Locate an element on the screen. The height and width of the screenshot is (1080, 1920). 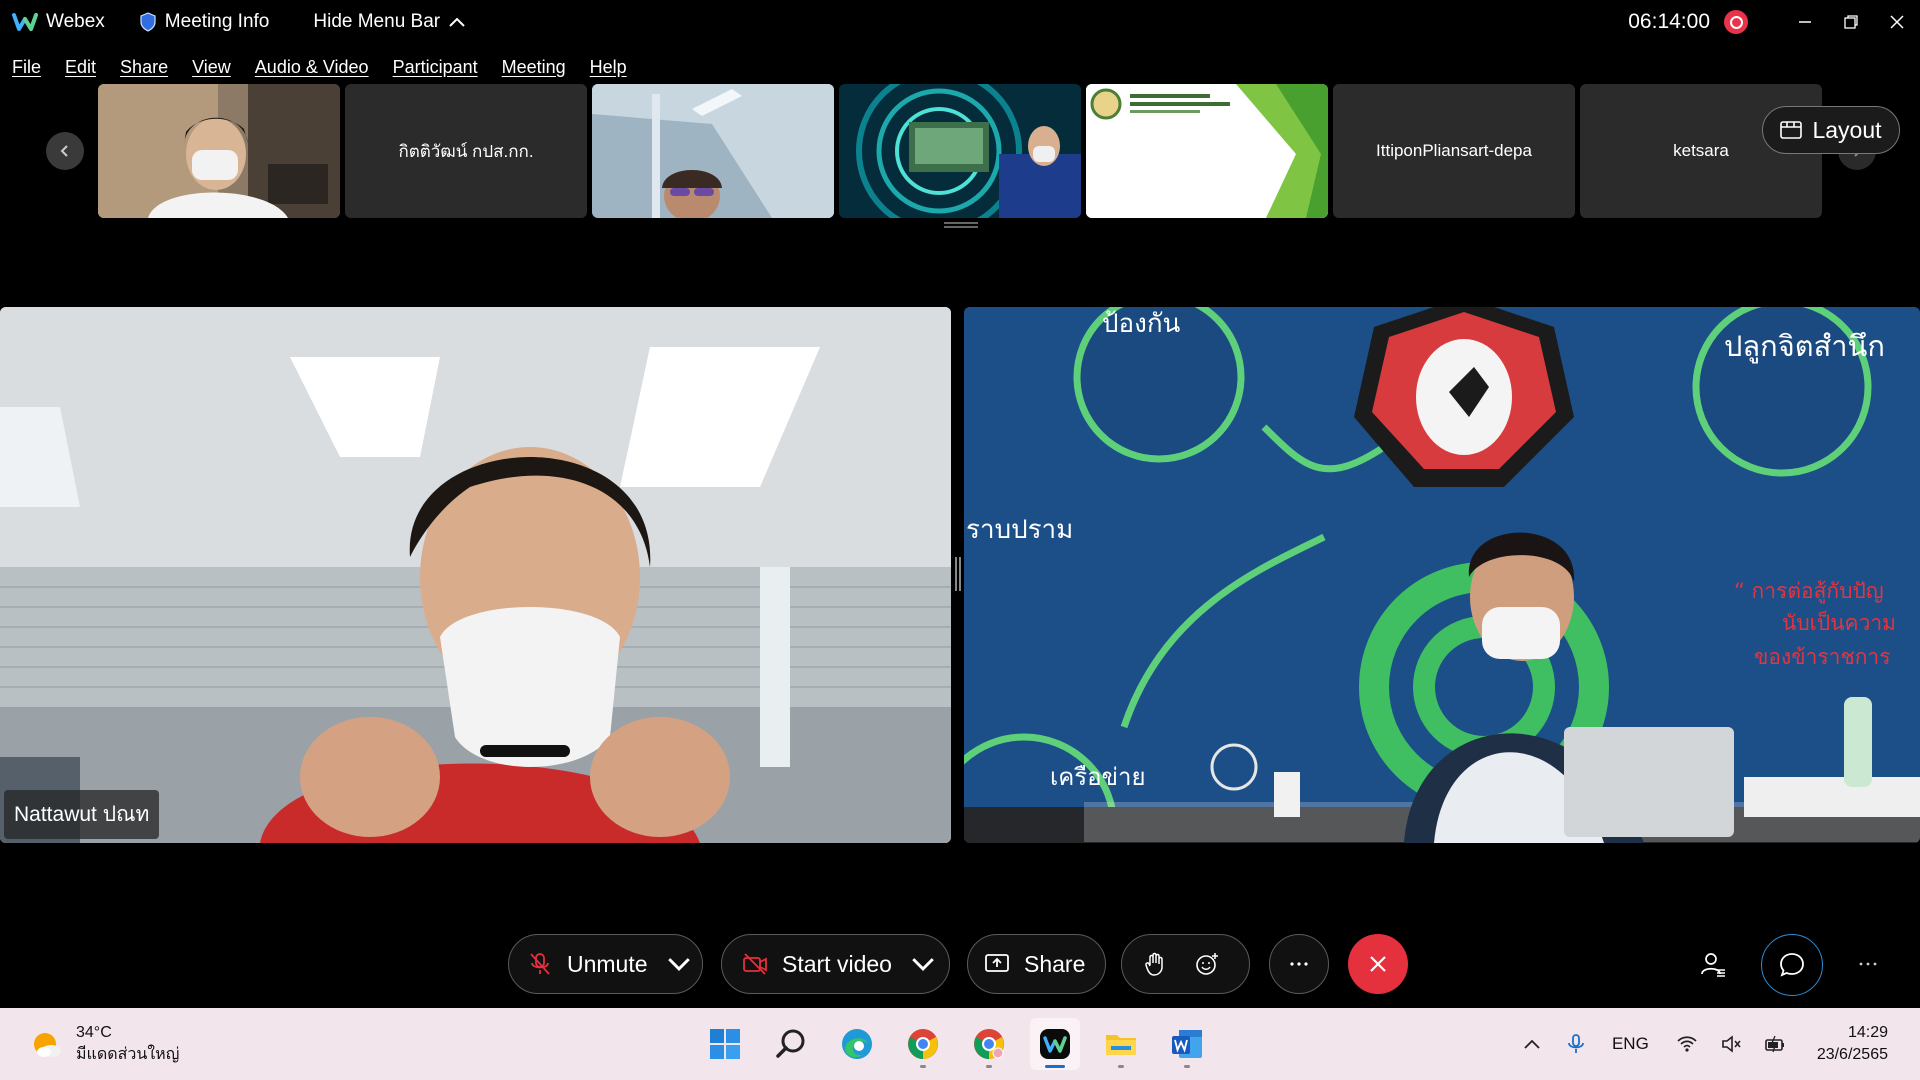
tray-wifi is located at coordinates (1687, 1044).